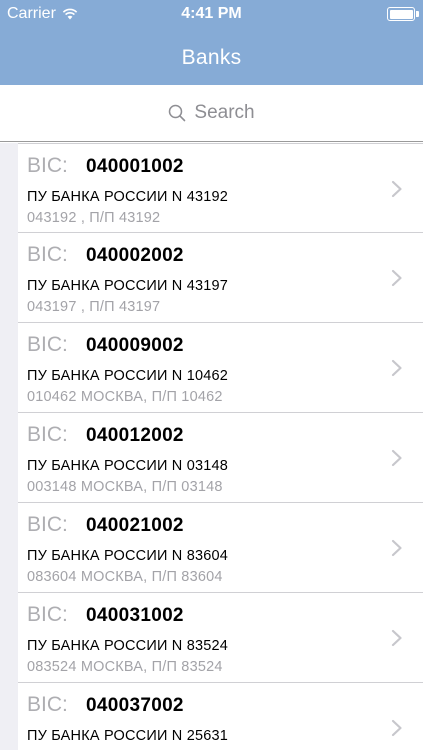 This screenshot has height=750, width=423. I want to click on bic-line: BIC: 040002002, so click(105, 255).